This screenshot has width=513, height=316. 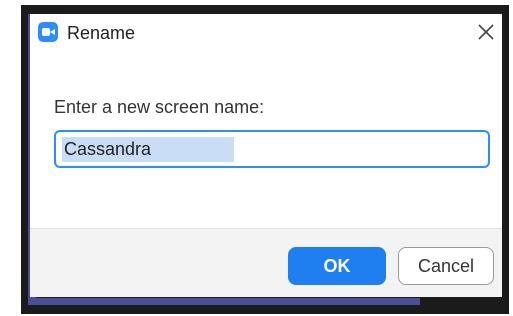 I want to click on cancel-button: Cancel, so click(x=446, y=266).